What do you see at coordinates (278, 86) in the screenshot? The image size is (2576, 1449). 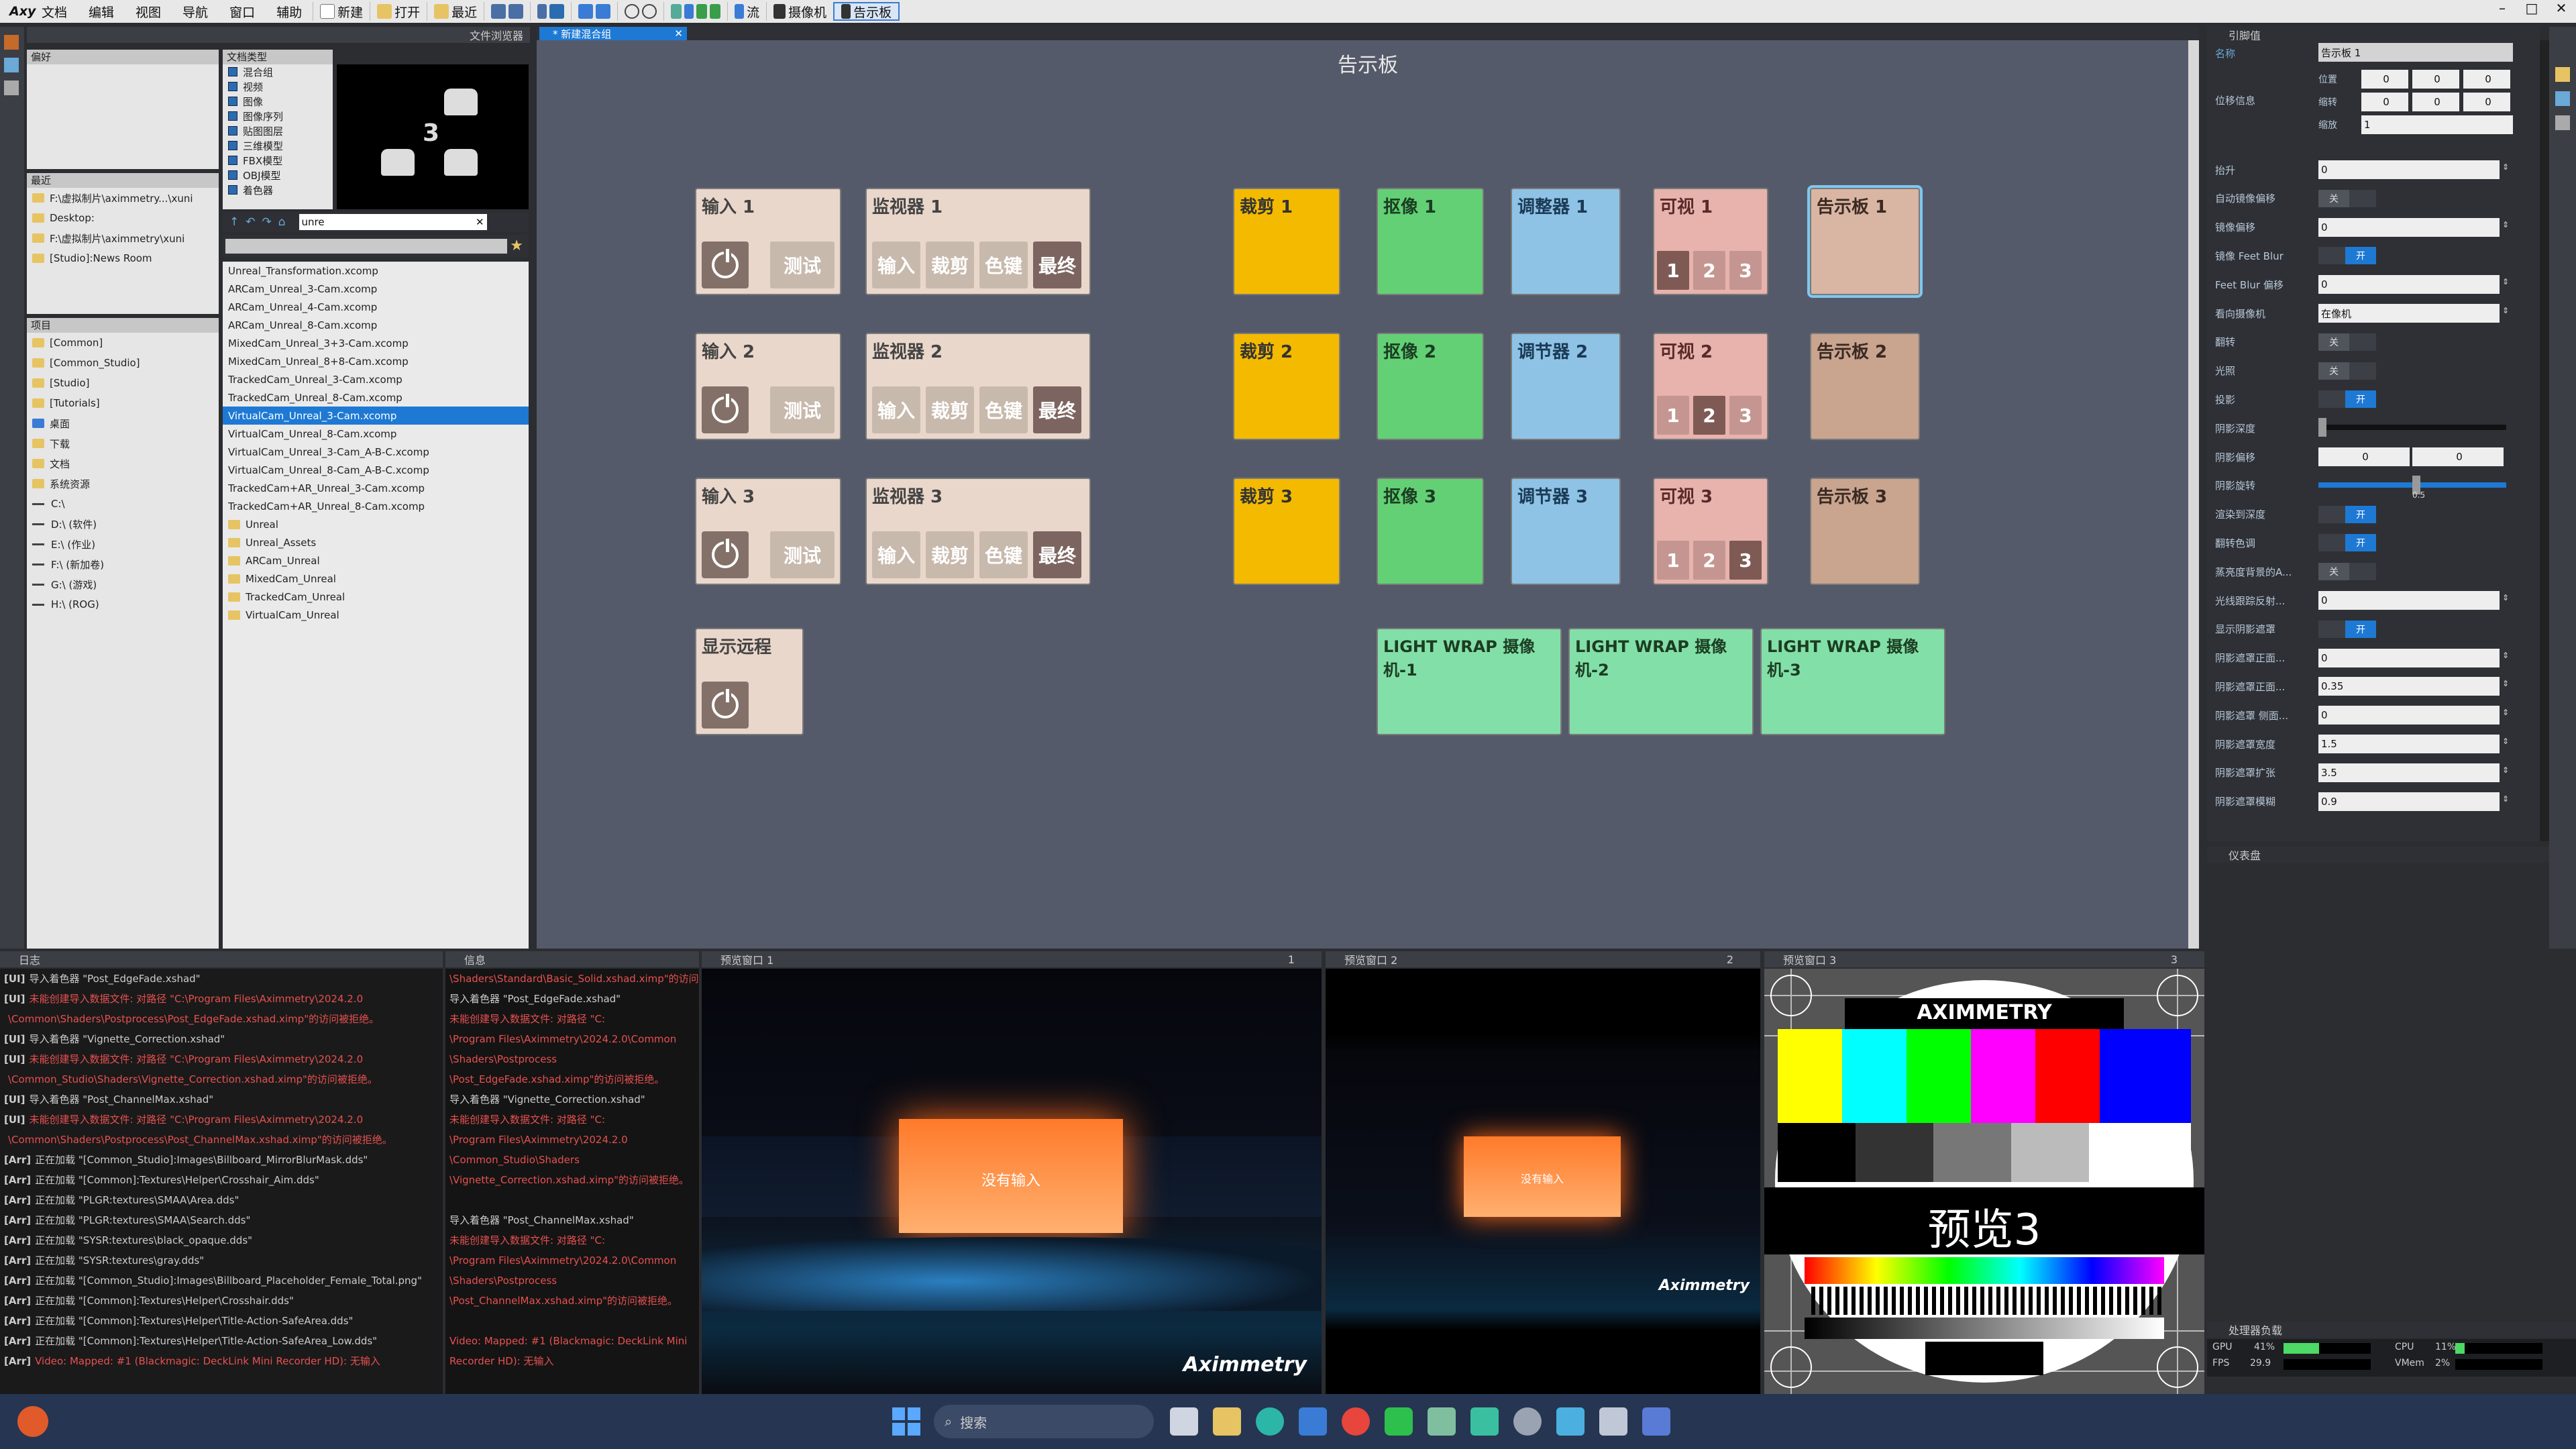 I see `doctype-item: 视频` at bounding box center [278, 86].